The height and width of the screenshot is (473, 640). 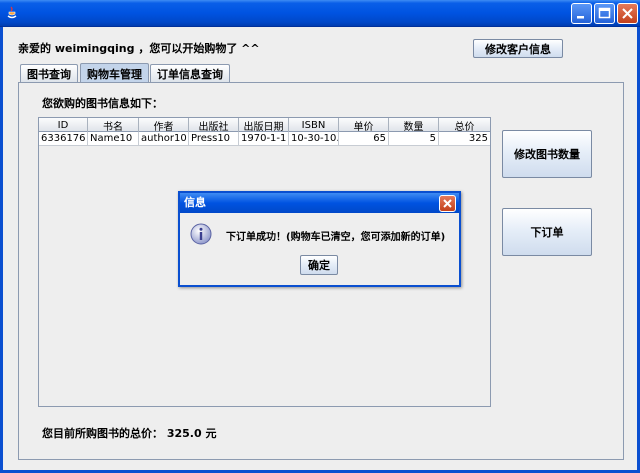 What do you see at coordinates (102, 103) in the screenshot?
I see `cart-caption: 您欲购的图书信息如下：` at bounding box center [102, 103].